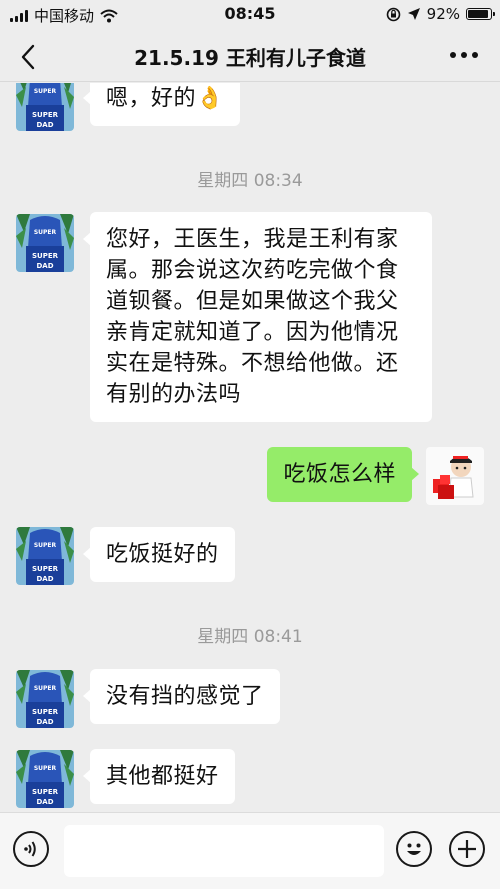 The image size is (500, 889). I want to click on chat-title: 21.5.19 王利有儿子食道, so click(250, 58).